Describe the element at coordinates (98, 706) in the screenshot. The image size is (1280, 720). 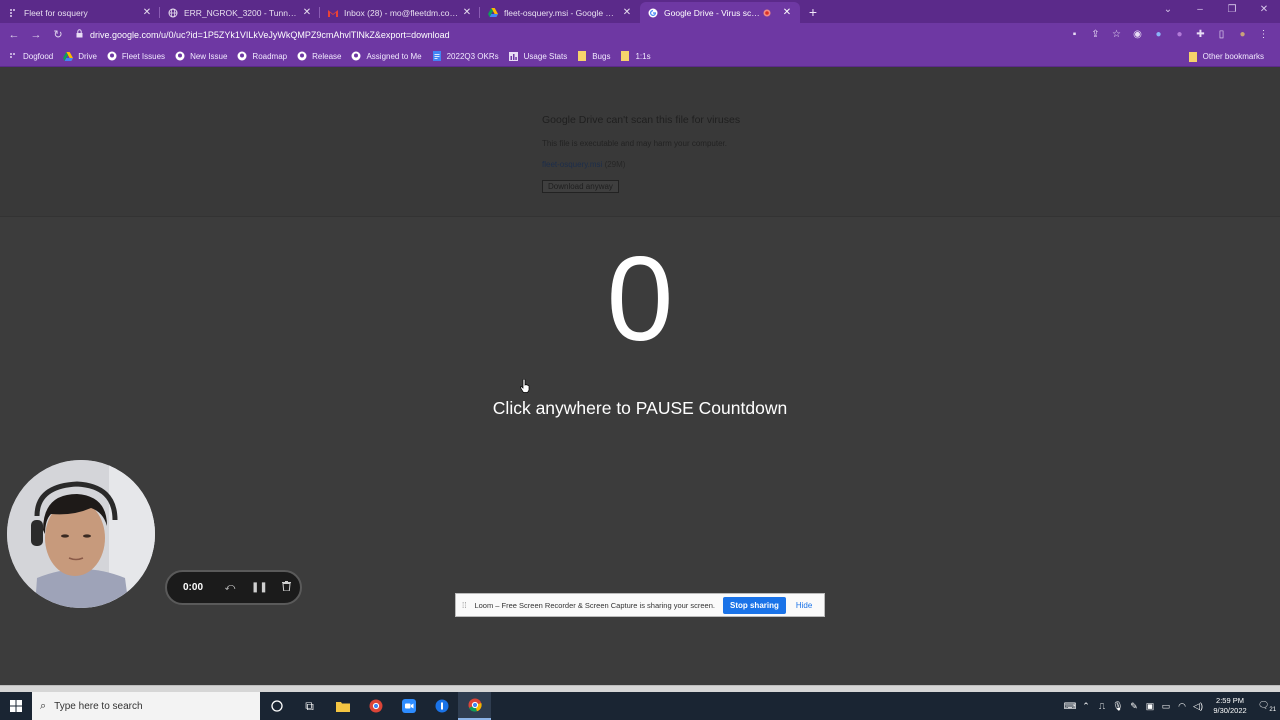
I see `search-placeholder: Type here to search` at that location.